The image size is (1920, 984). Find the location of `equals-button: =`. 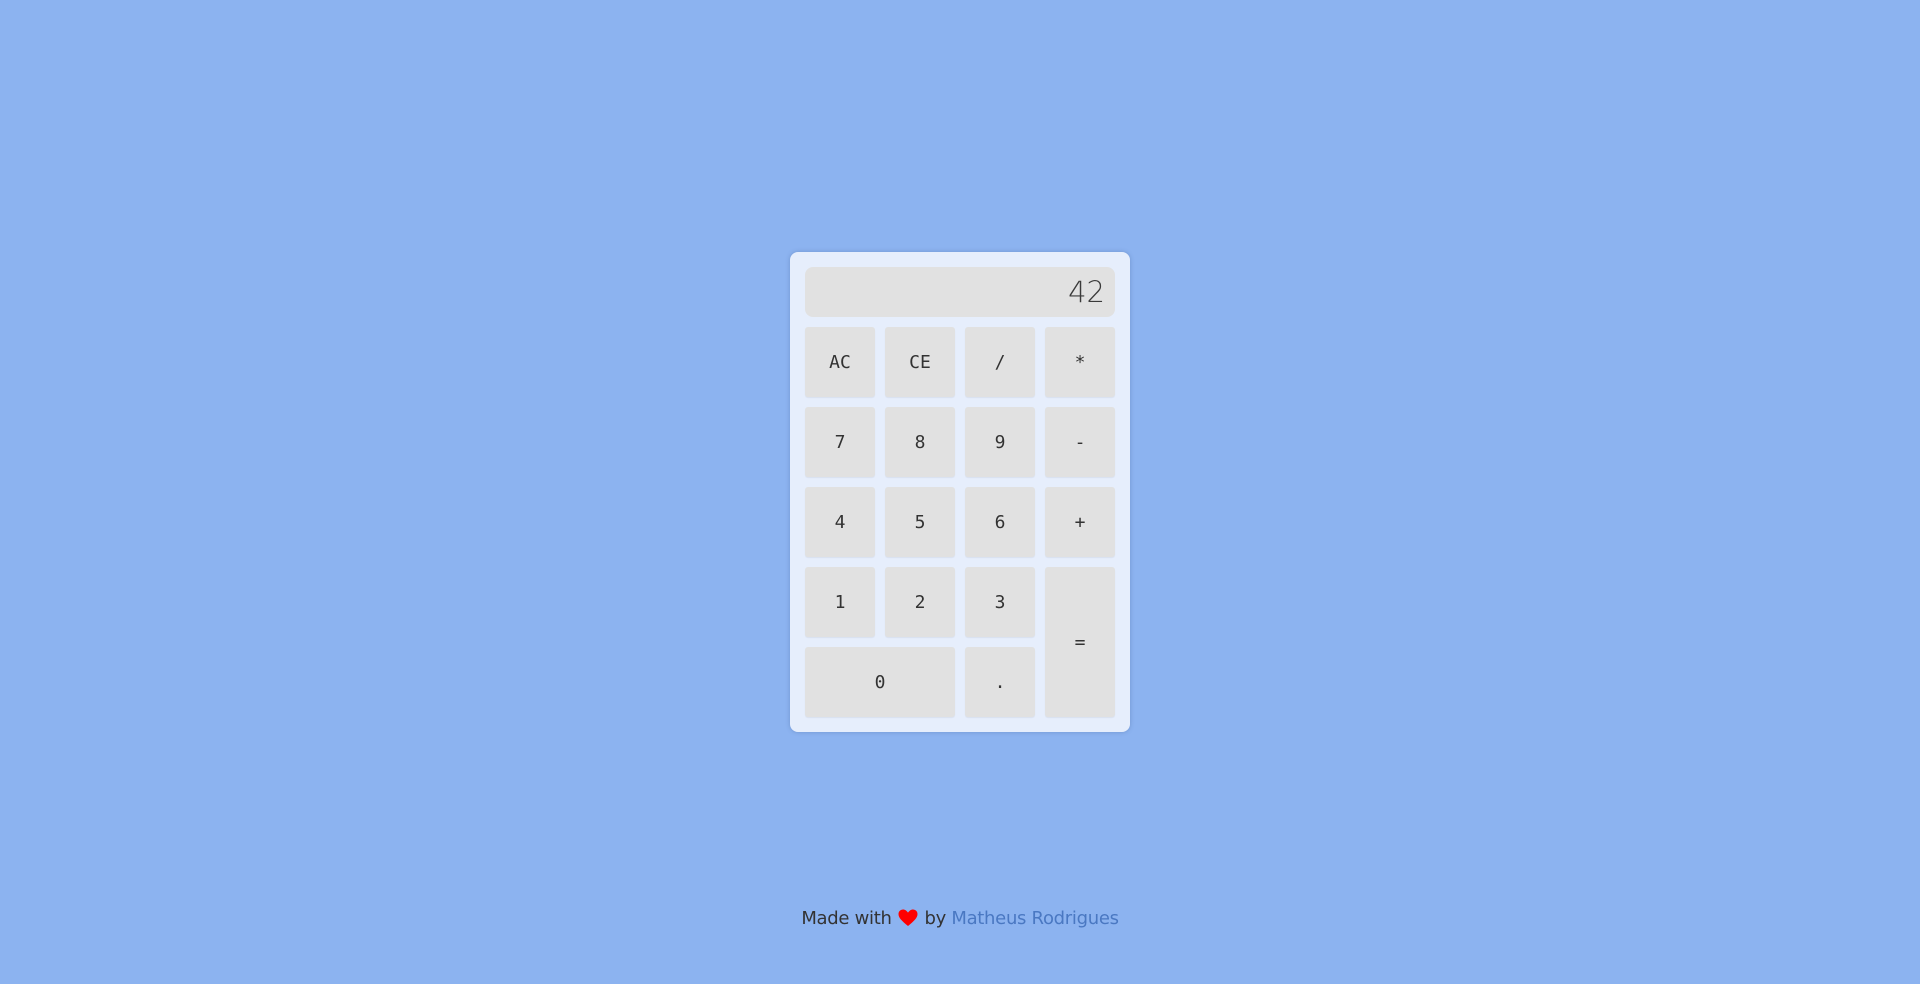

equals-button: = is located at coordinates (1080, 642).